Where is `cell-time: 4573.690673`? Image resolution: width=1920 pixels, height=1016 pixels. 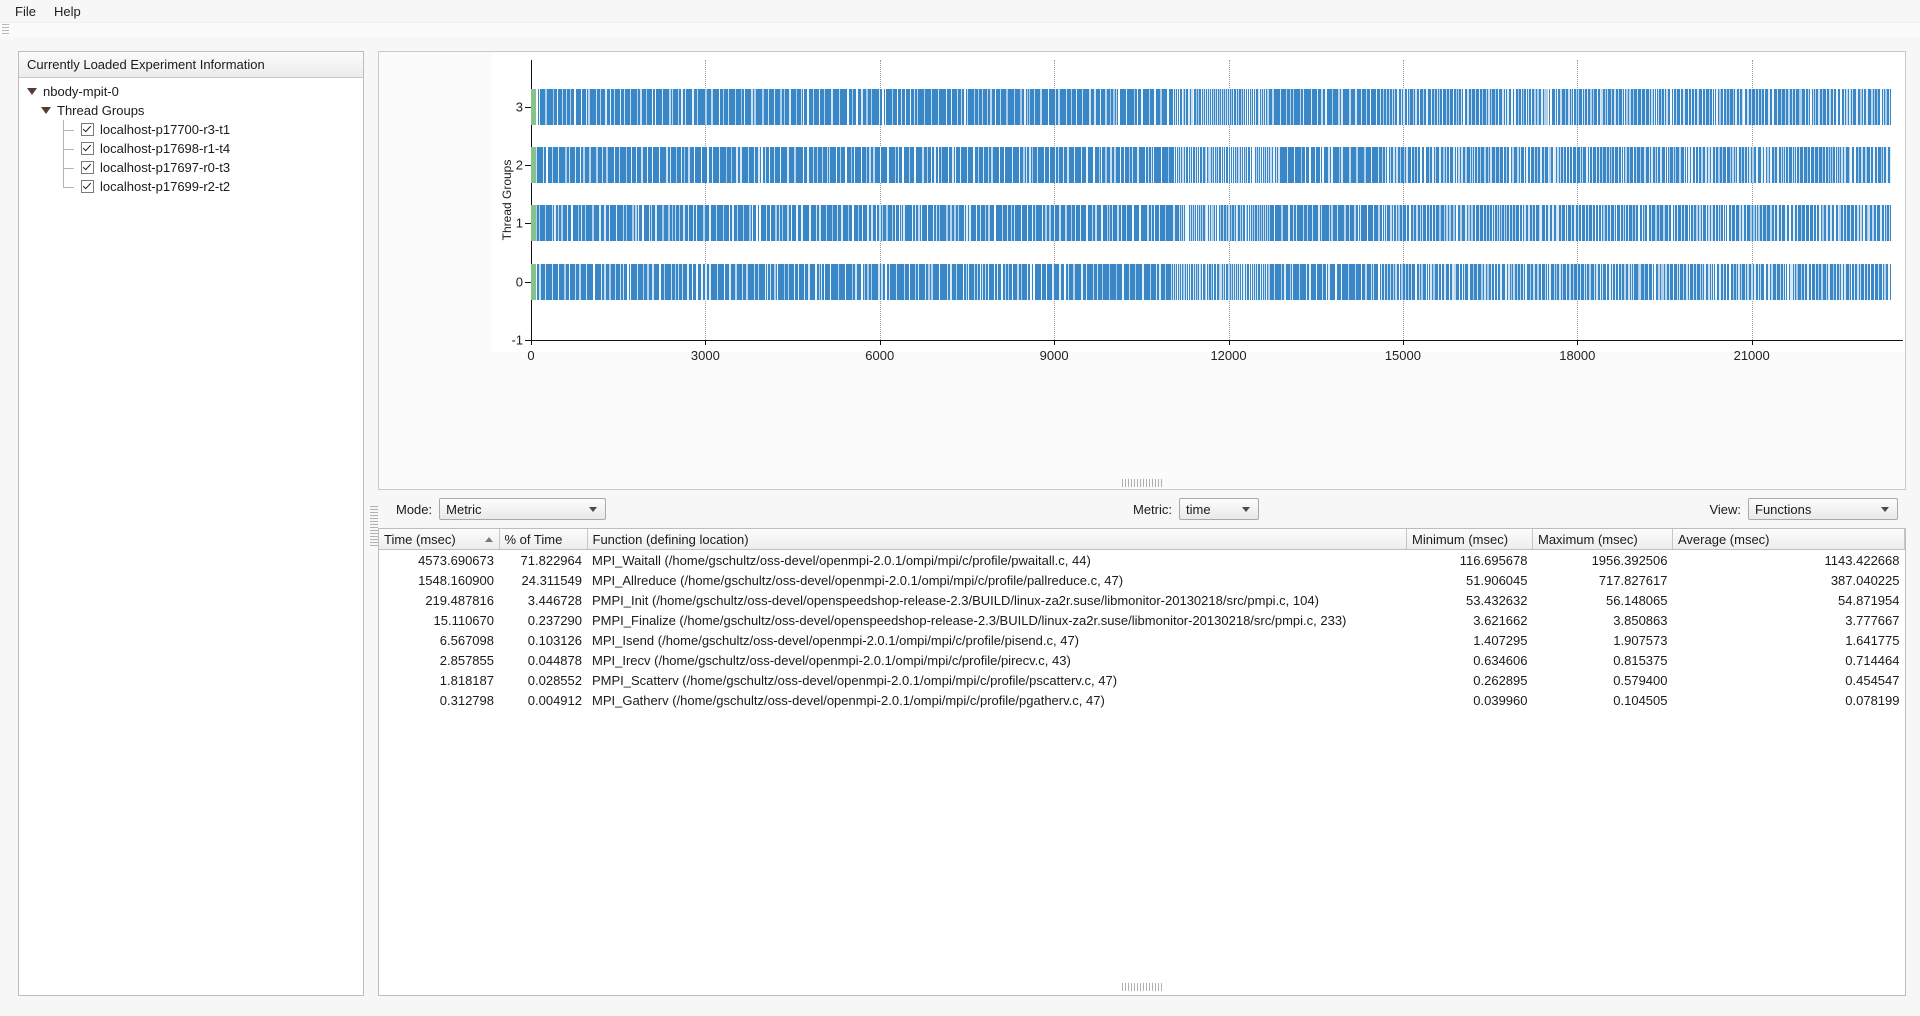
cell-time: 4573.690673 is located at coordinates (456, 560).